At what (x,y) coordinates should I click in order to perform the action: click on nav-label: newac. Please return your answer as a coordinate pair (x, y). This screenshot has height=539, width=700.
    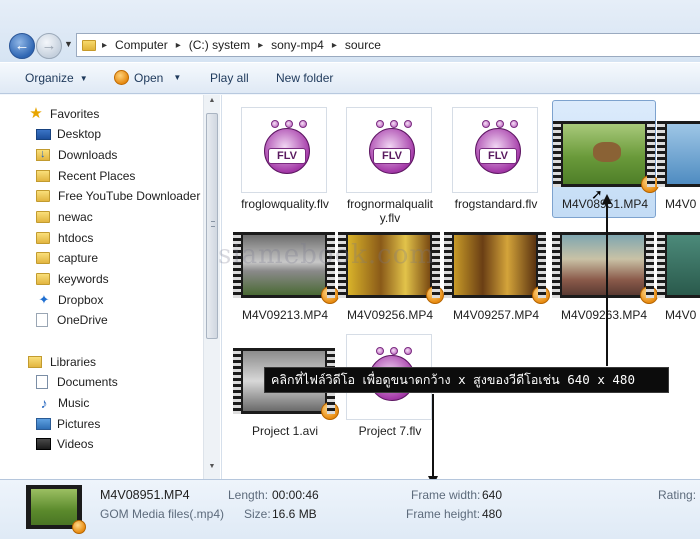
    Looking at the image, I should click on (75, 217).